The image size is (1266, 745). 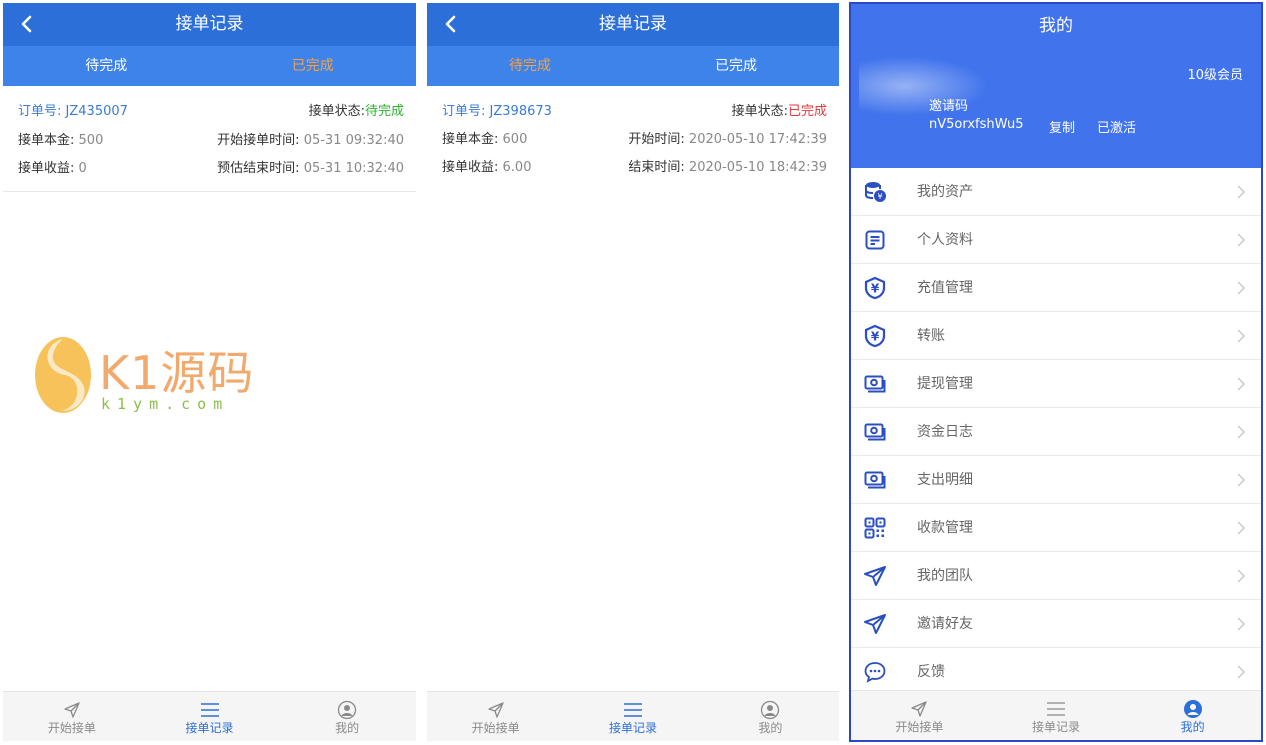 I want to click on menu-label: 邀请好友, so click(x=945, y=624).